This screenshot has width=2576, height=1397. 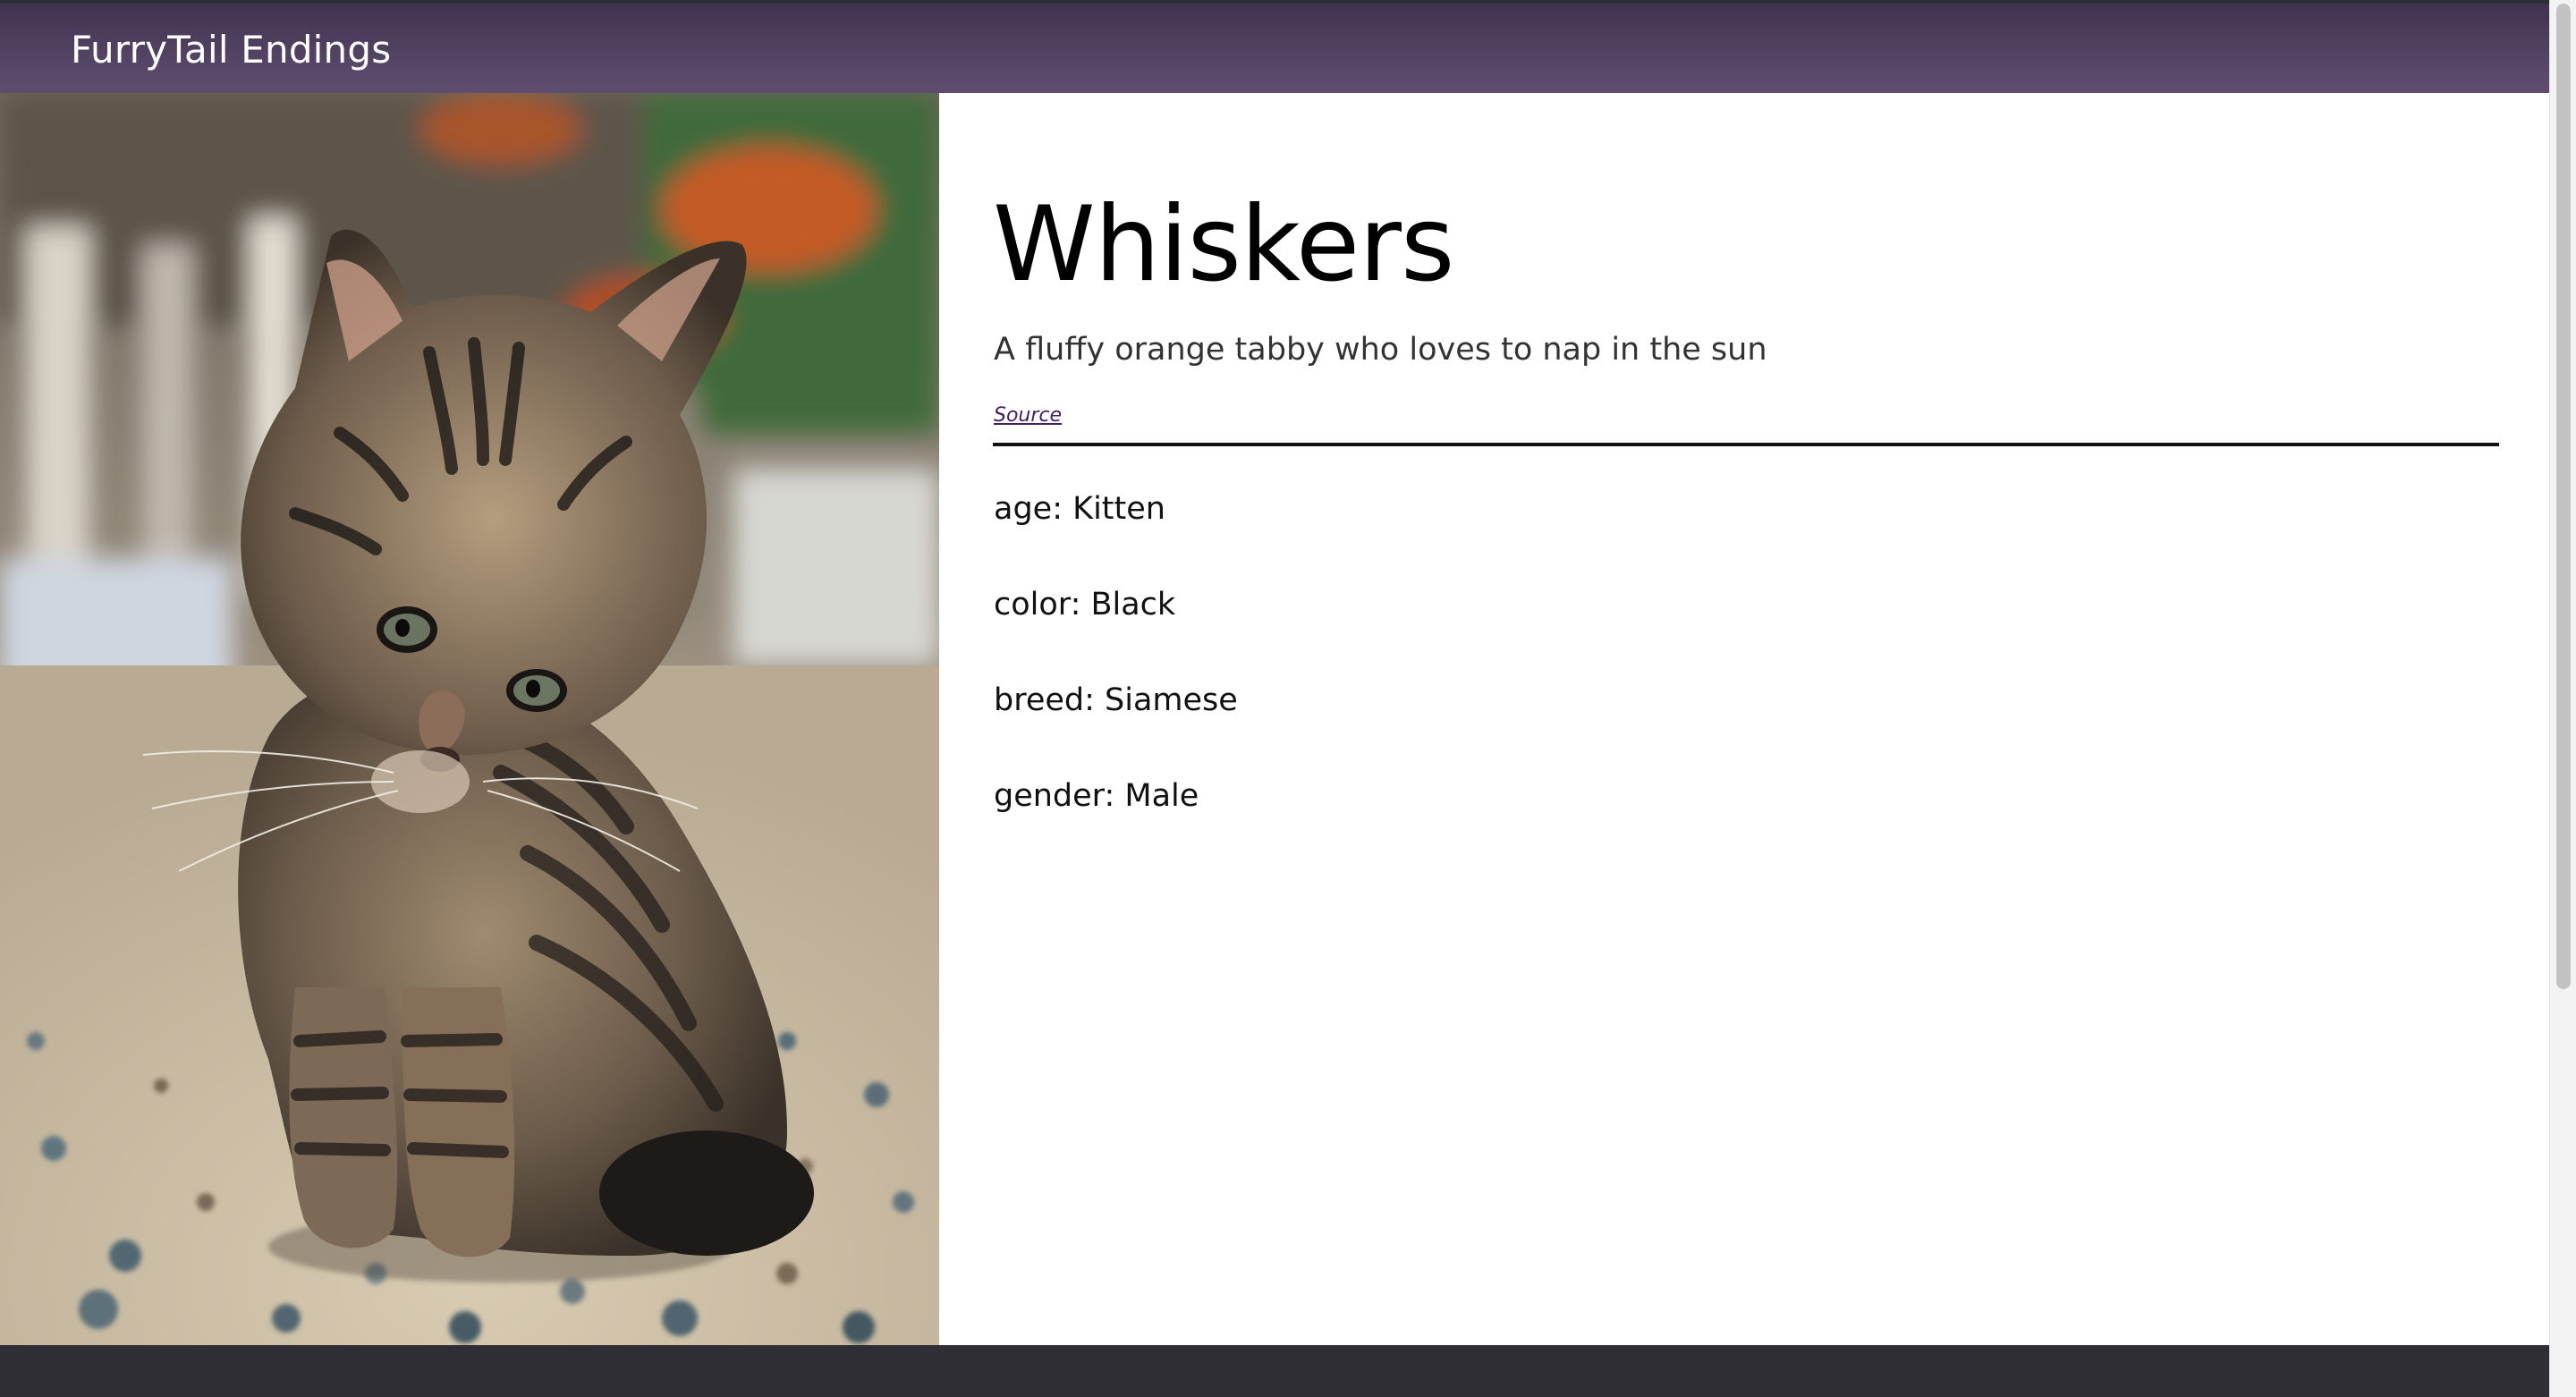 I want to click on attribute-color: color: Black, so click(x=1085, y=604).